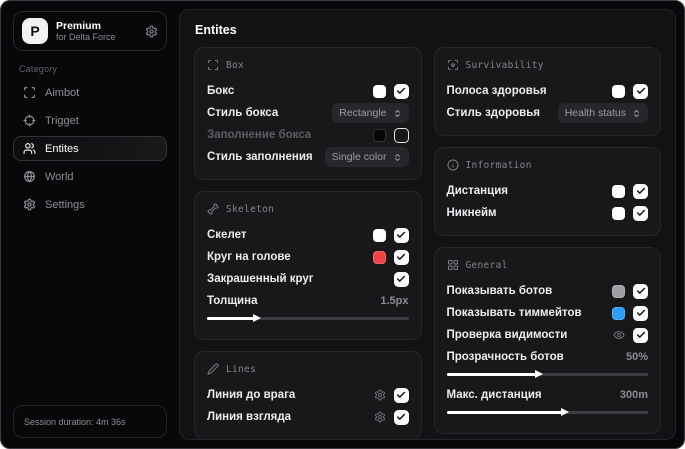 Image resolution: width=685 pixels, height=449 pixels. Describe the element at coordinates (401, 395) in the screenshot. I see `enemy-line-checkbox` at that location.